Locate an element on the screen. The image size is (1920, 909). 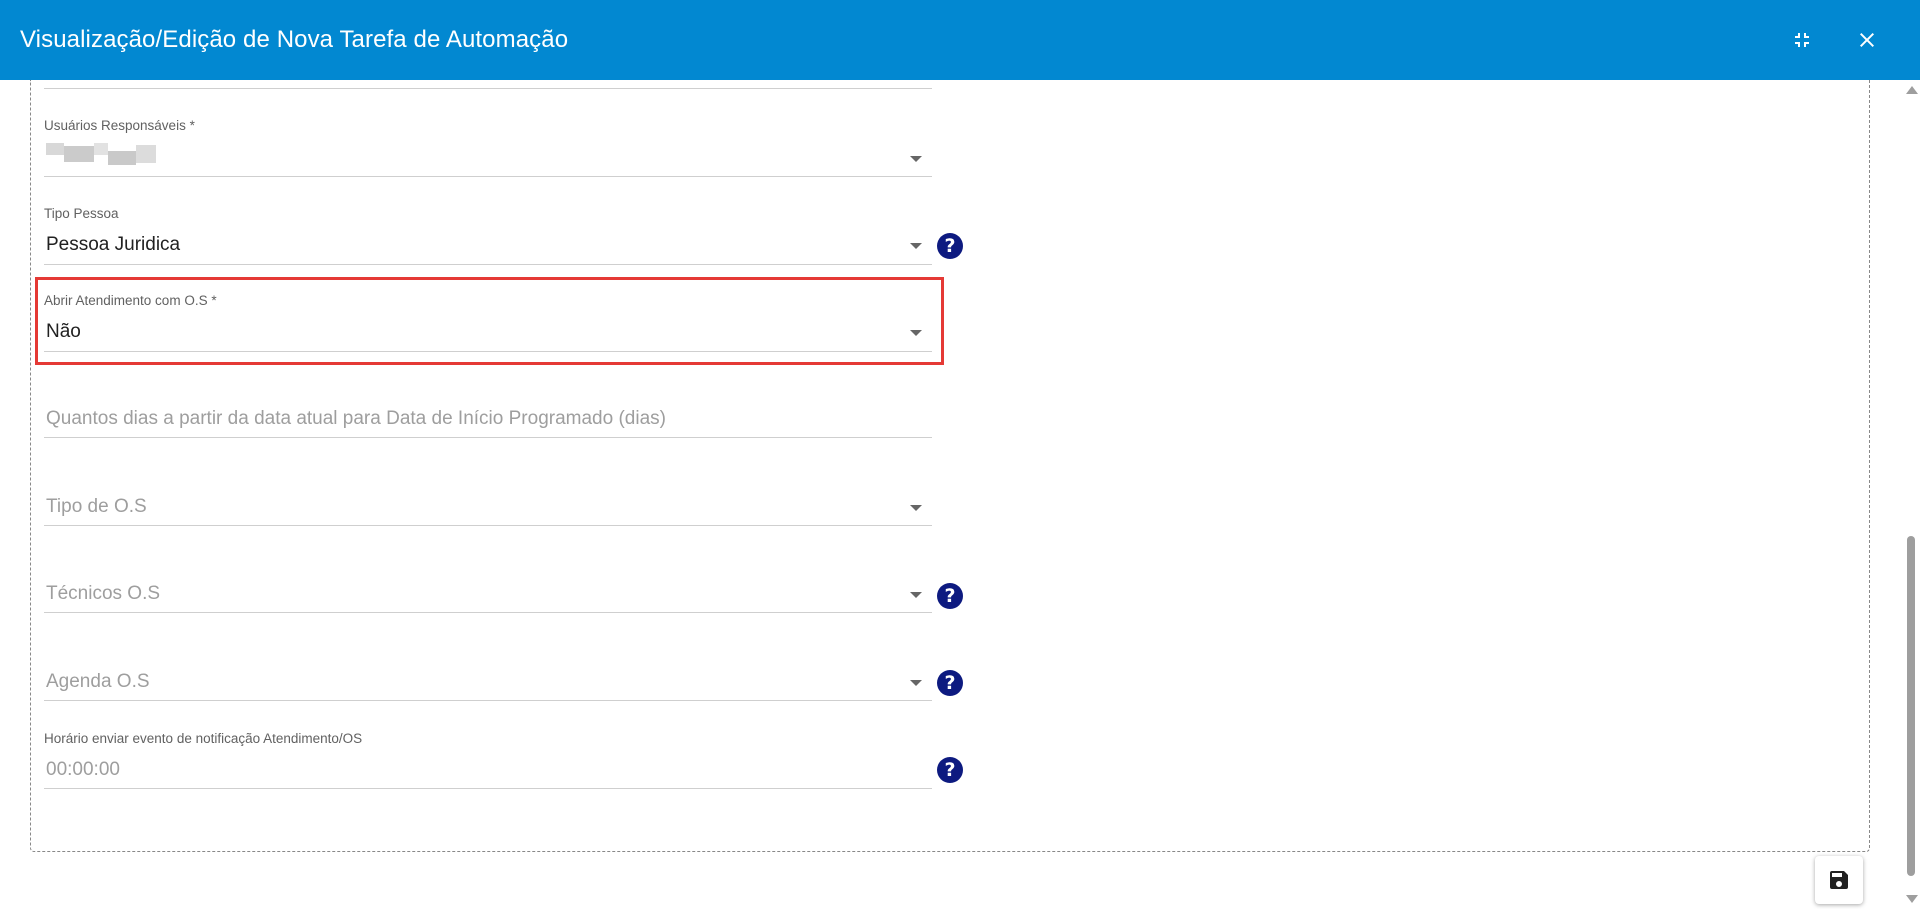
exit-fullscreen-button is located at coordinates (1802, 40).